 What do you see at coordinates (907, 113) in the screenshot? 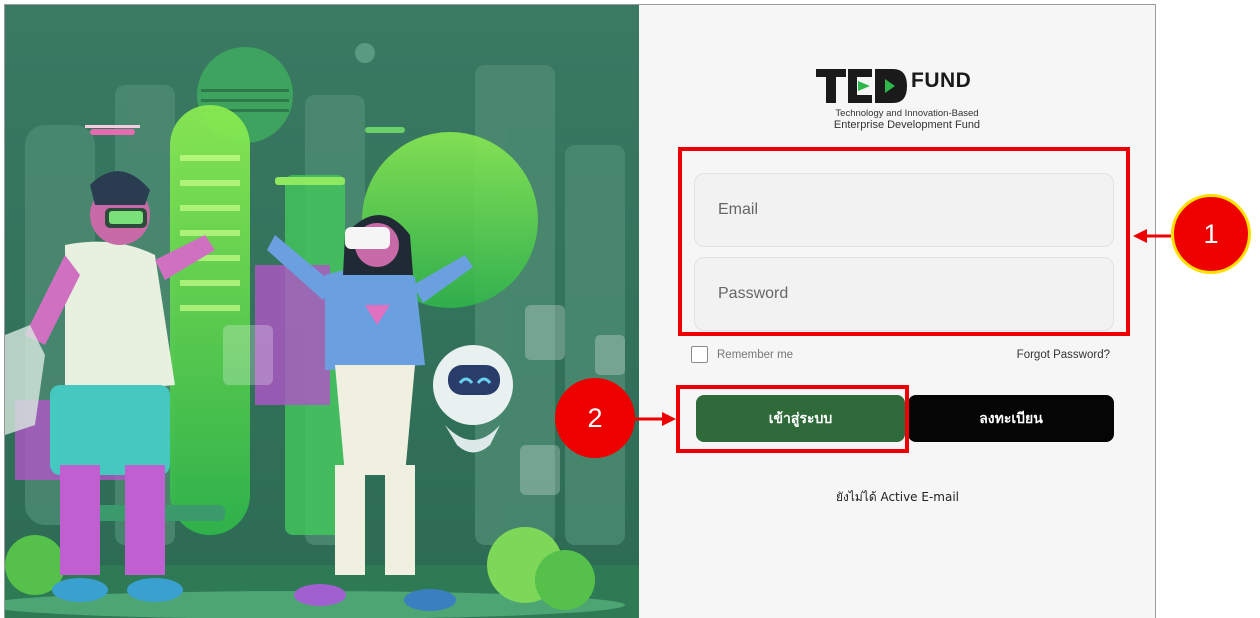
I see `logo-subtitle-line1: Technology and Innovation-Based` at bounding box center [907, 113].